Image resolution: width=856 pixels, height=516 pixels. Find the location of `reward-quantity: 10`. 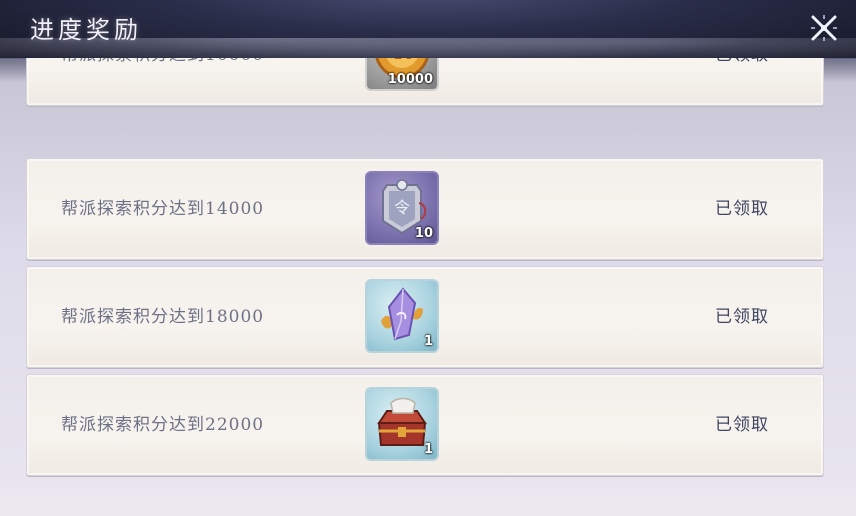

reward-quantity: 10 is located at coordinates (423, 233).